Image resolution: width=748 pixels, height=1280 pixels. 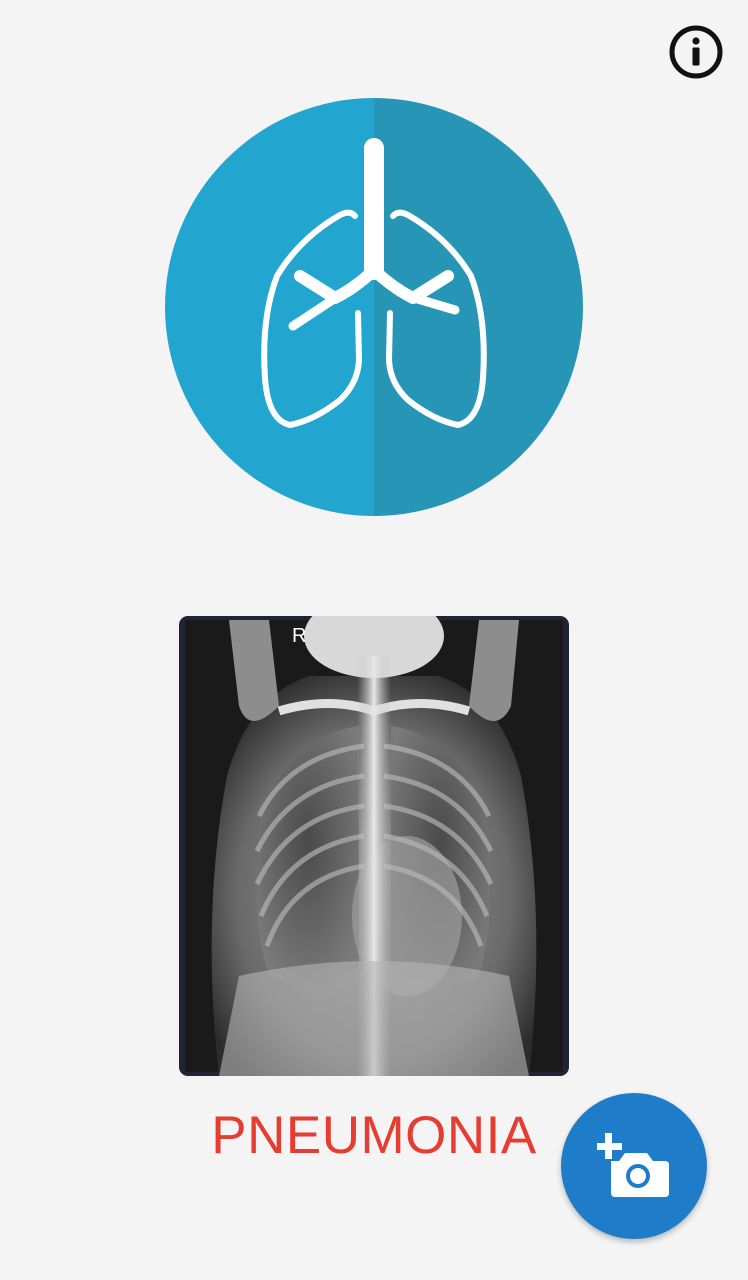 I want to click on info-icon, so click(x=696, y=52).